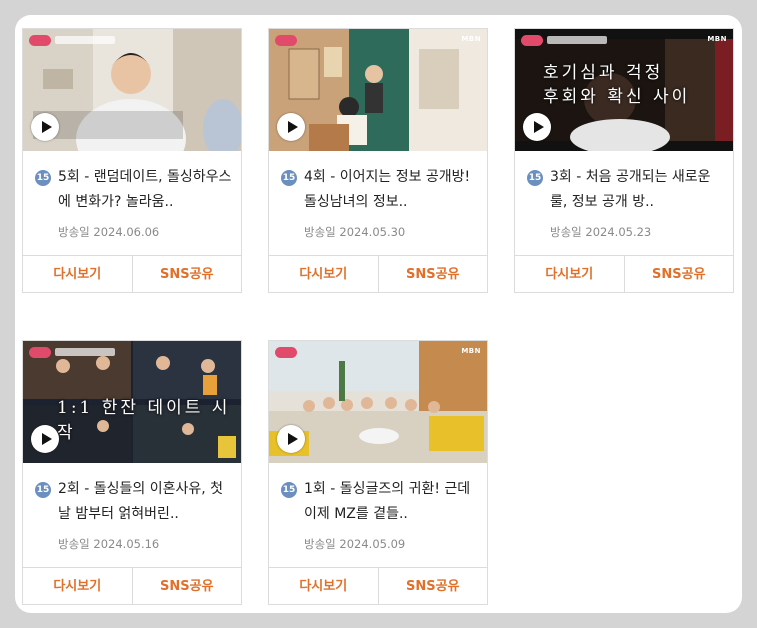 This screenshot has height=628, width=757. What do you see at coordinates (391, 502) in the screenshot?
I see `episode-title: 1회 - 돌싱글즈의 귀환! 근데 이제 MZ를 곁들..` at bounding box center [391, 502].